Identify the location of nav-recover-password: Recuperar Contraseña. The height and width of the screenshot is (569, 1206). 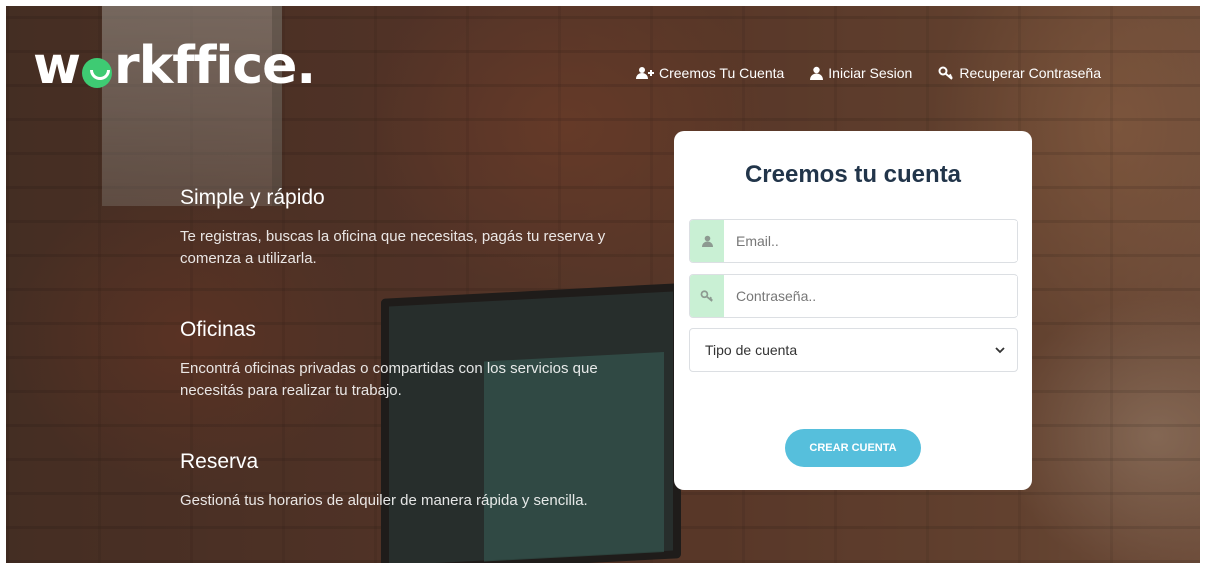
(1019, 73).